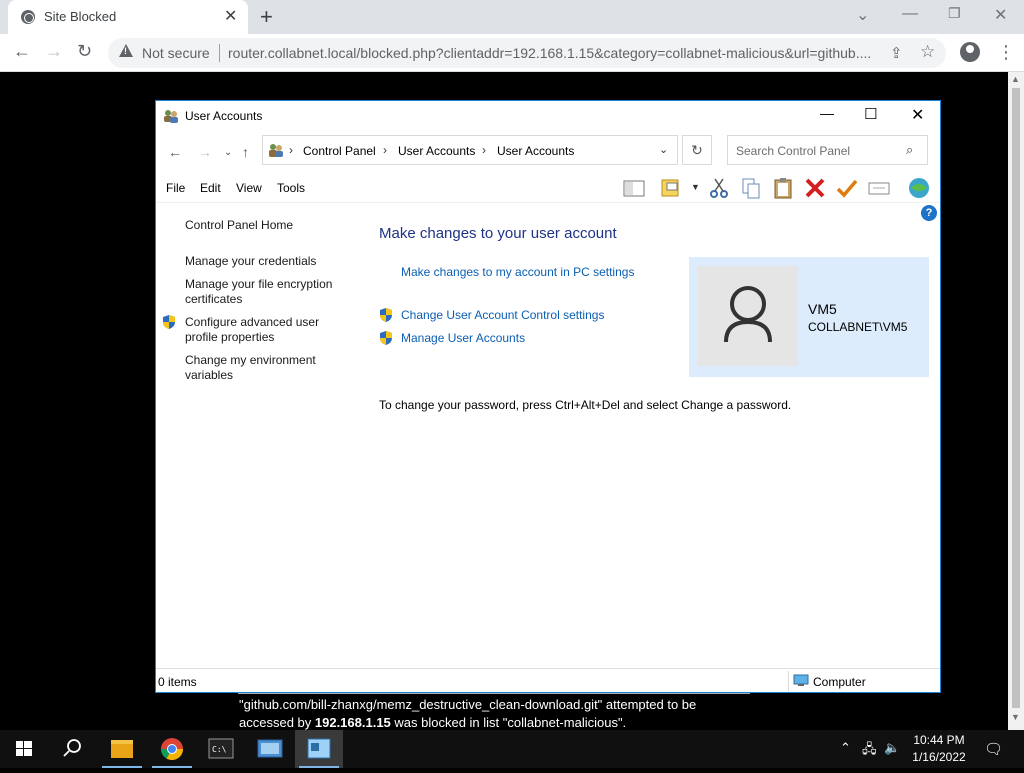  What do you see at coordinates (177, 682) in the screenshot?
I see `item-count: 0 items` at bounding box center [177, 682].